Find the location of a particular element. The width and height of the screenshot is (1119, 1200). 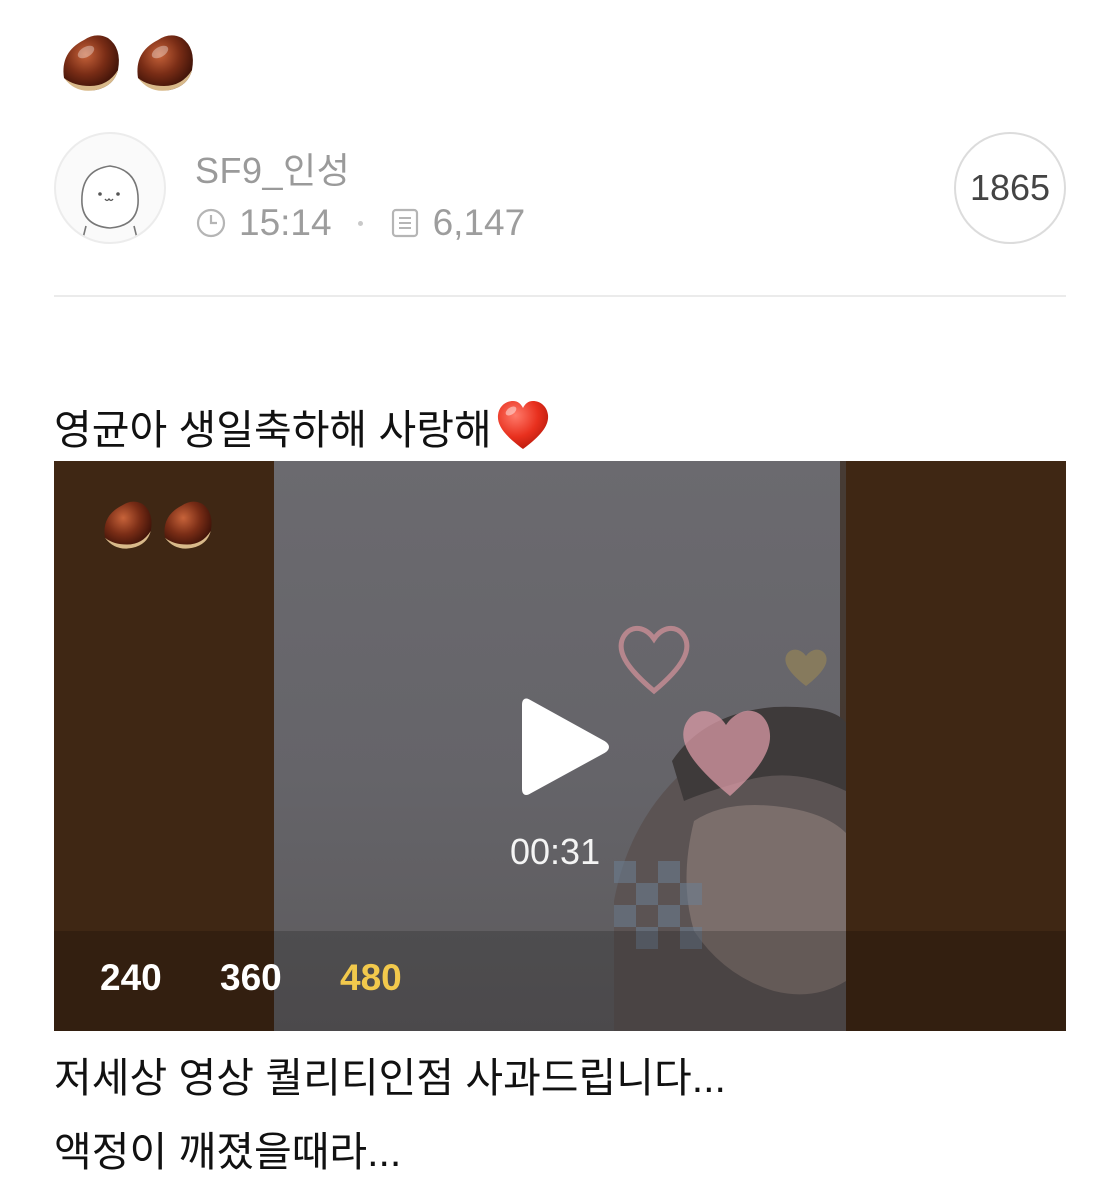

quality-option-360: 360 is located at coordinates (251, 978).